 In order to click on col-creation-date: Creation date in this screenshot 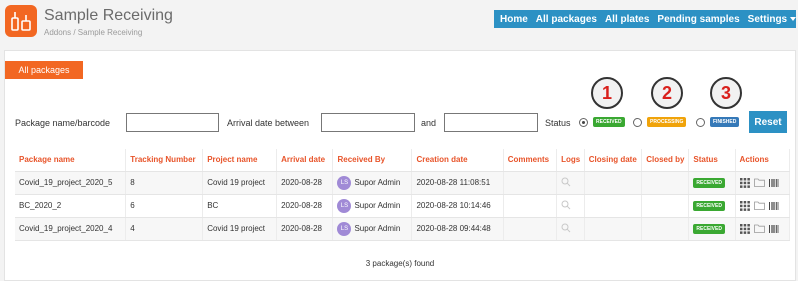, I will do `click(457, 160)`.